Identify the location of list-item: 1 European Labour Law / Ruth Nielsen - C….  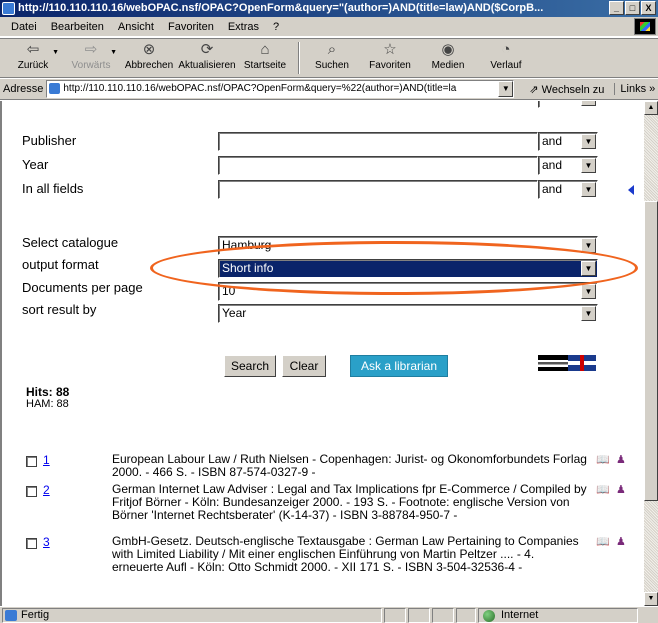
(326, 468).